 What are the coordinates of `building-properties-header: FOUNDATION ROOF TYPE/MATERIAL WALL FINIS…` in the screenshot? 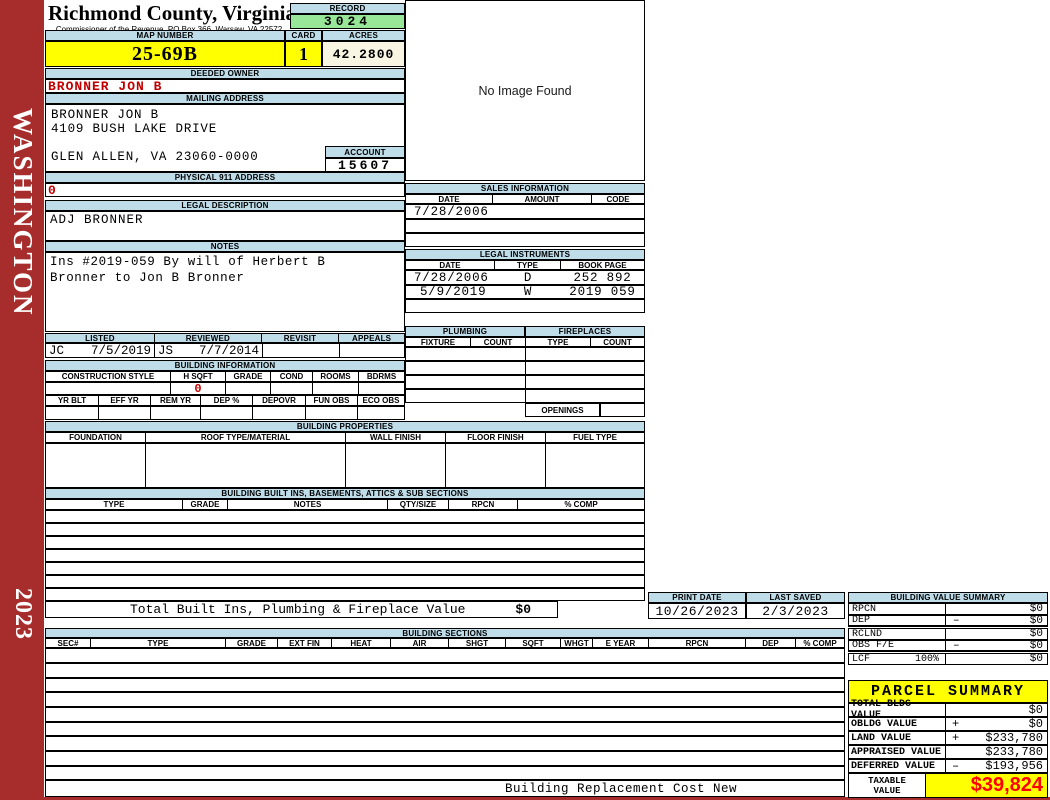 It's located at (345, 437).